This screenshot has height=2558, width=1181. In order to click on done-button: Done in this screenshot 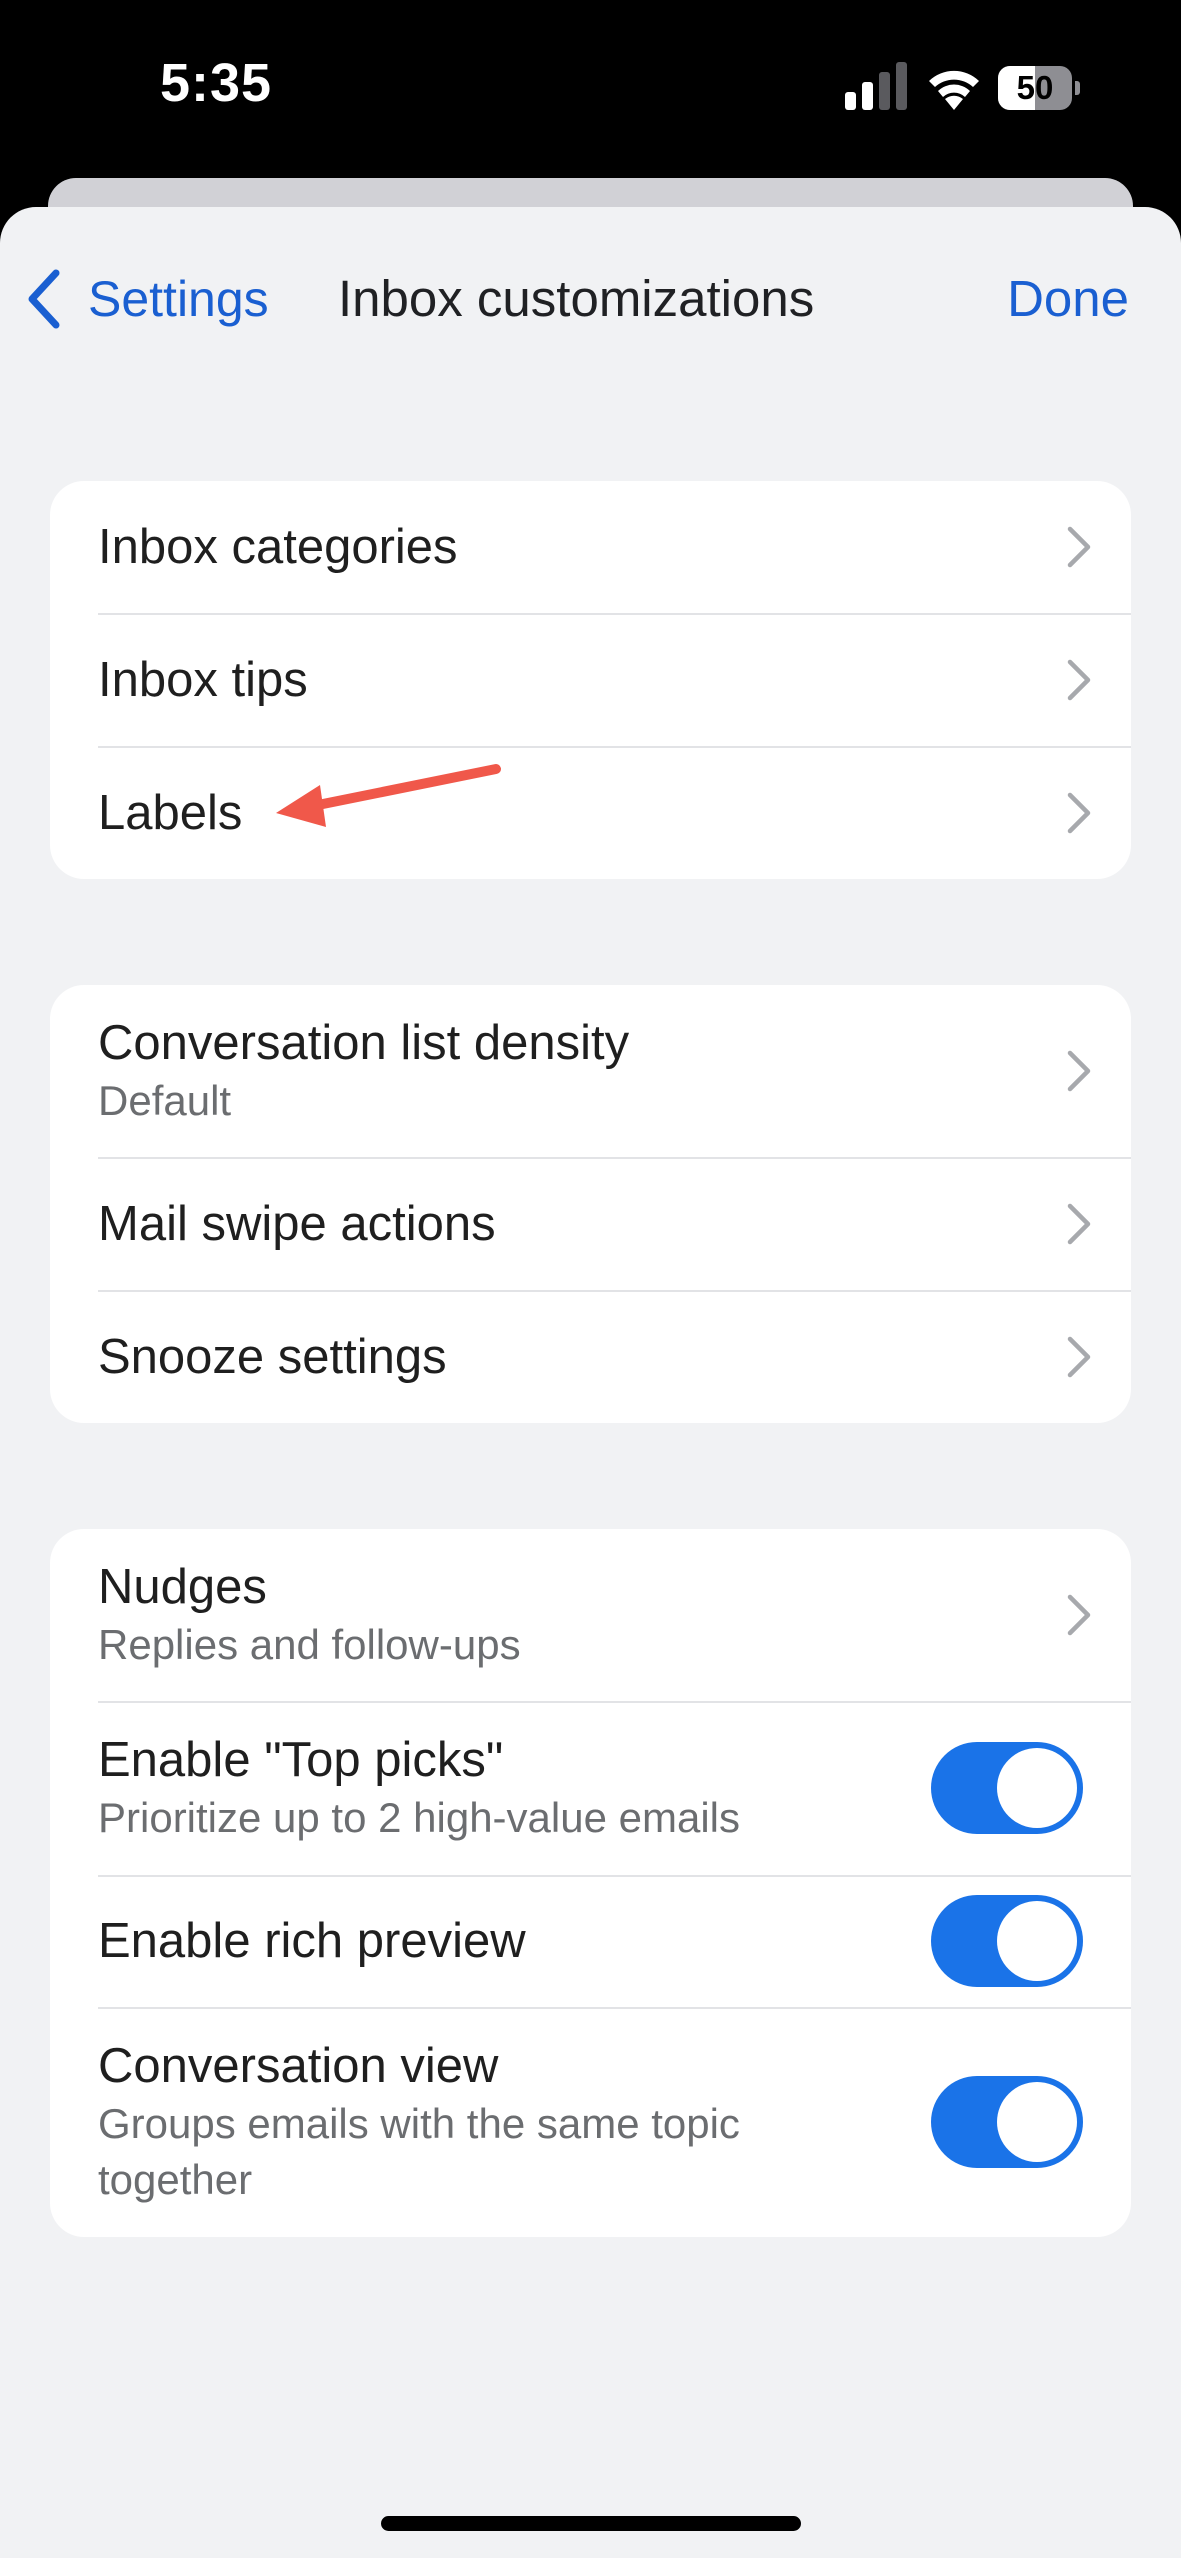, I will do `click(1068, 299)`.